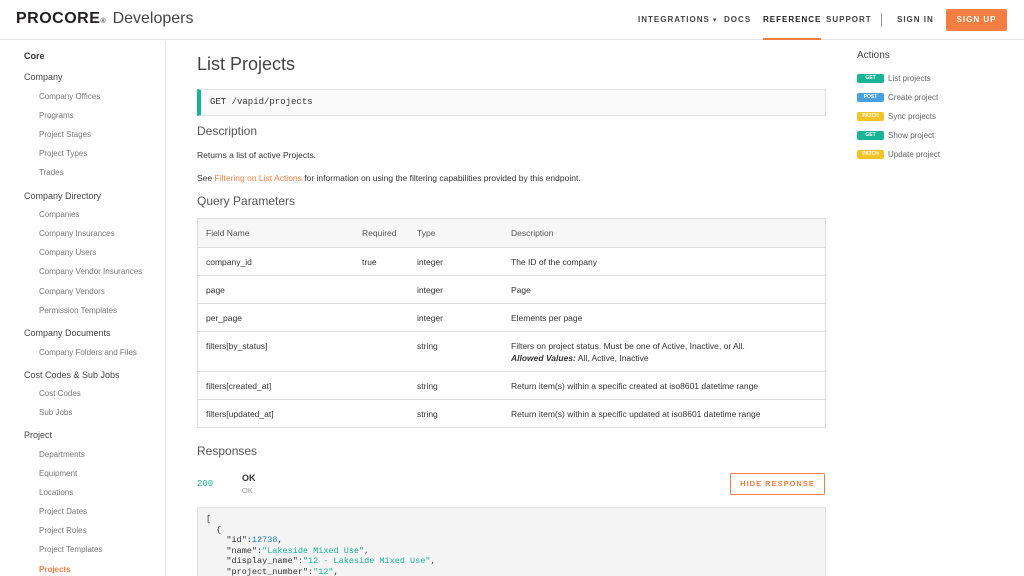 The height and width of the screenshot is (576, 1024). Describe the element at coordinates (913, 97) in the screenshot. I see `action-label: Create project` at that location.